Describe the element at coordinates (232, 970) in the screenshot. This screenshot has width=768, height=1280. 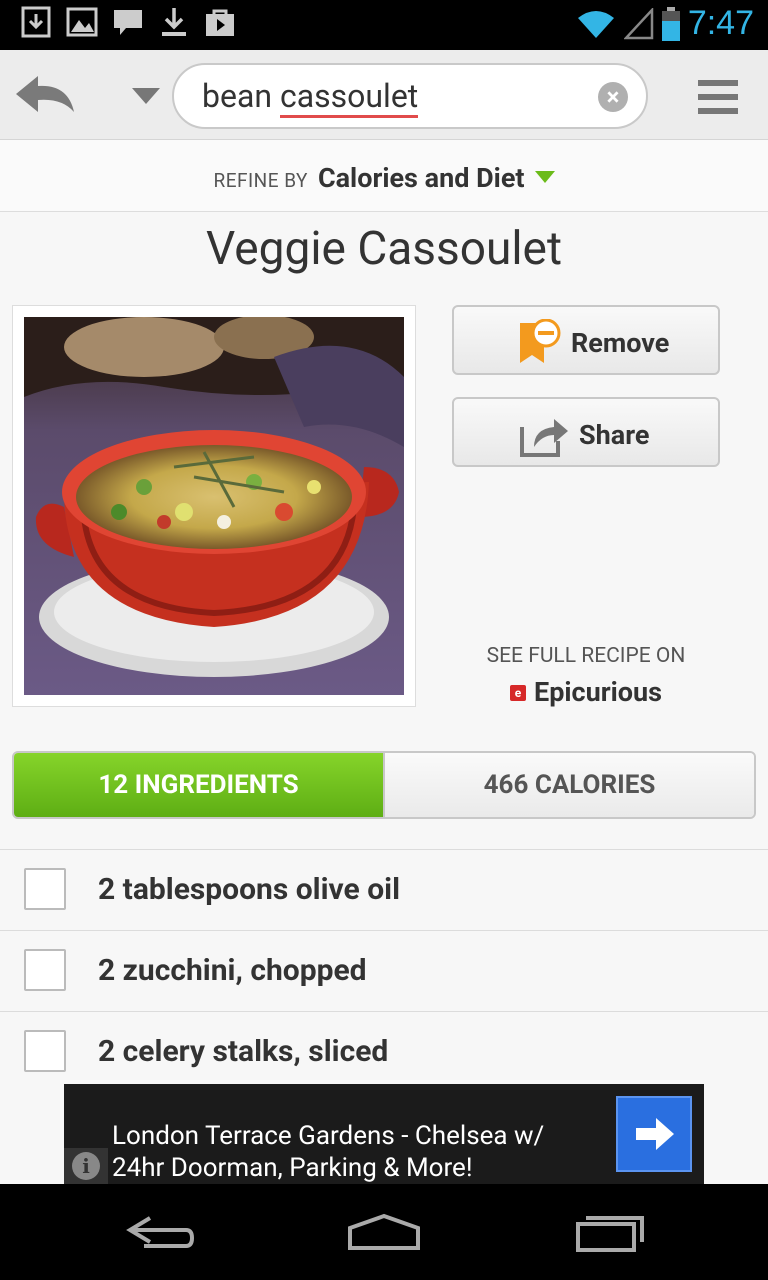
I see `ingredient-text: 2 zucchini, chopped` at that location.